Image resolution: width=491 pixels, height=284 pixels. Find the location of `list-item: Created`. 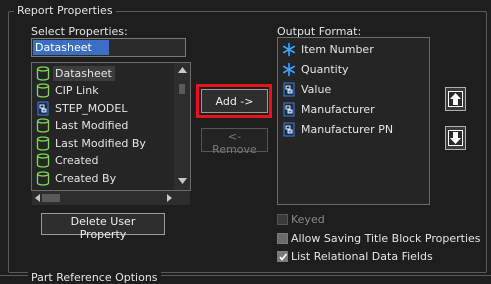

list-item: Created is located at coordinates (69, 161).